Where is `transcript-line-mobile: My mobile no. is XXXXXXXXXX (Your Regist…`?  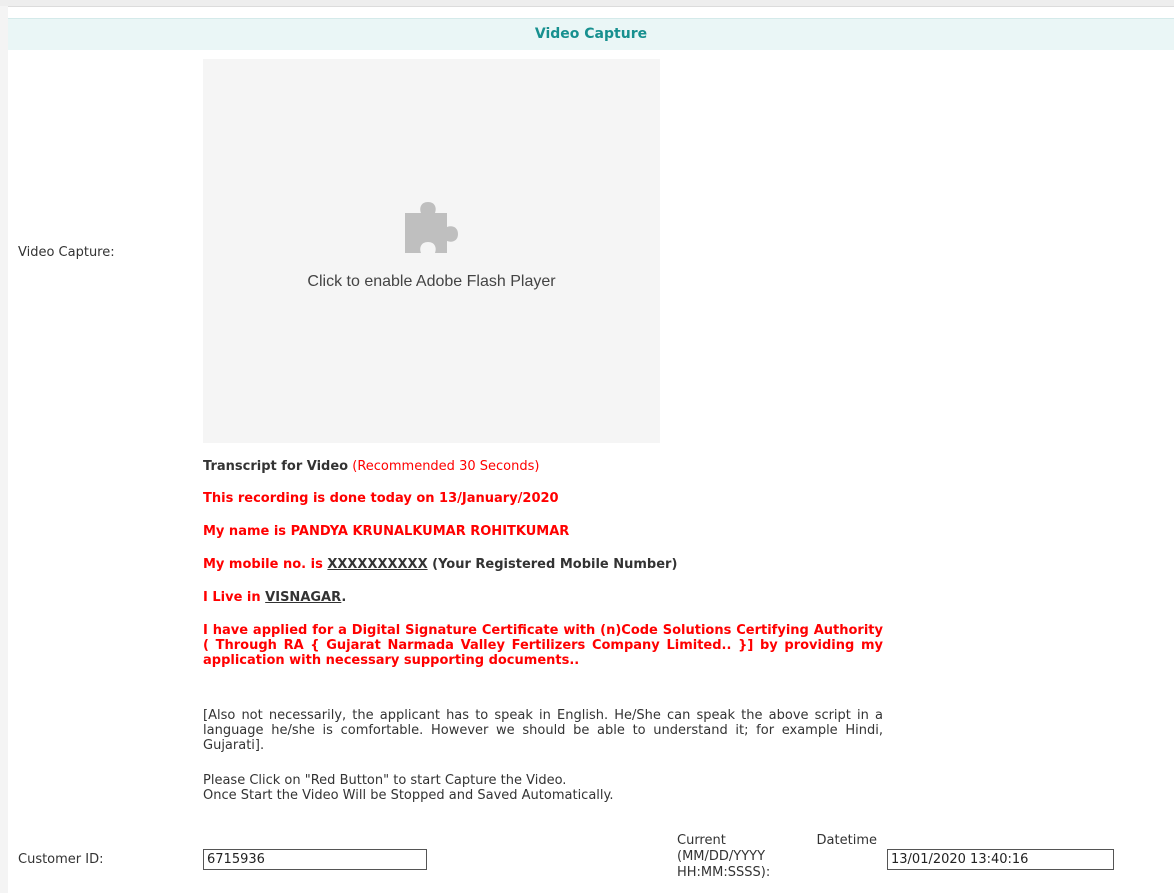 transcript-line-mobile: My mobile no. is XXXXXXXXXX (Your Regist… is located at coordinates (543, 565).